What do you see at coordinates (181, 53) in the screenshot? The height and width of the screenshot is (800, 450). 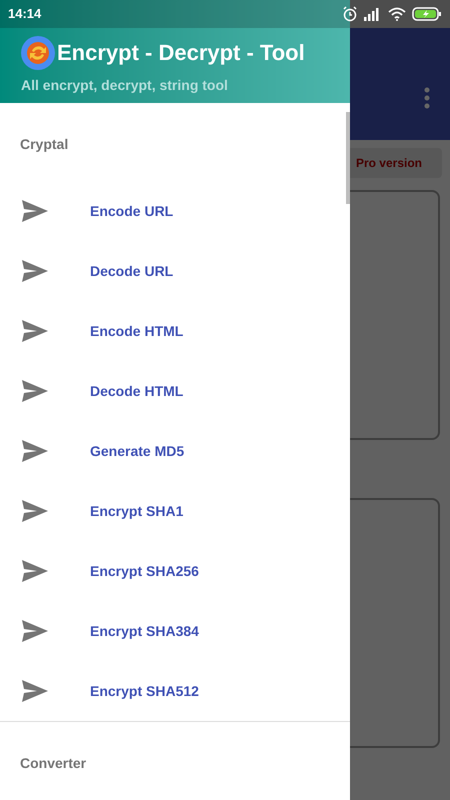 I see `app-title: Encrypt - Decrypt - Tool` at bounding box center [181, 53].